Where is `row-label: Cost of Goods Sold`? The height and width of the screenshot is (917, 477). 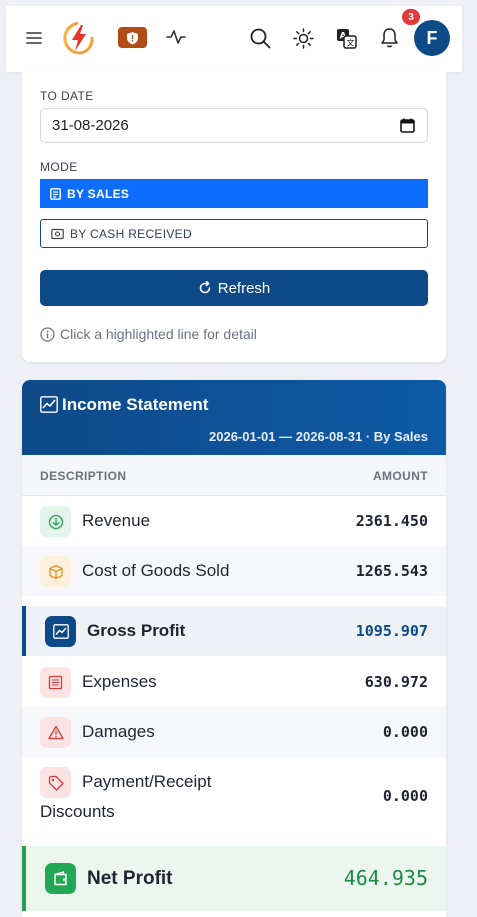
row-label: Cost of Goods Sold is located at coordinates (156, 570).